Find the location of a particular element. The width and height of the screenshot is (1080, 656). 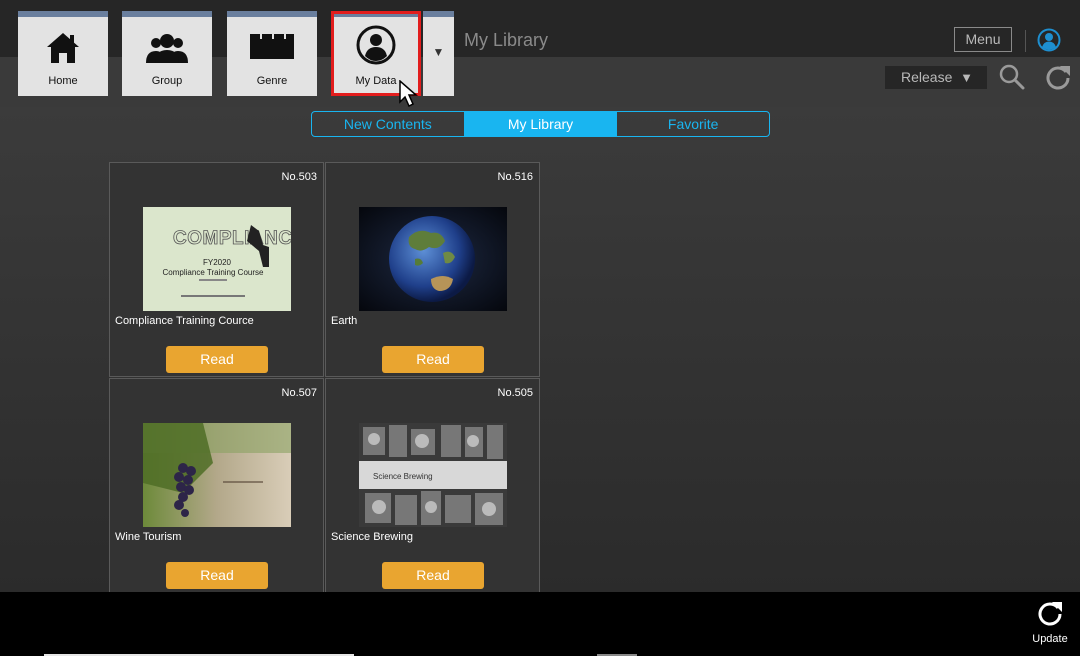

tab-my-library: My Library is located at coordinates (540, 124).